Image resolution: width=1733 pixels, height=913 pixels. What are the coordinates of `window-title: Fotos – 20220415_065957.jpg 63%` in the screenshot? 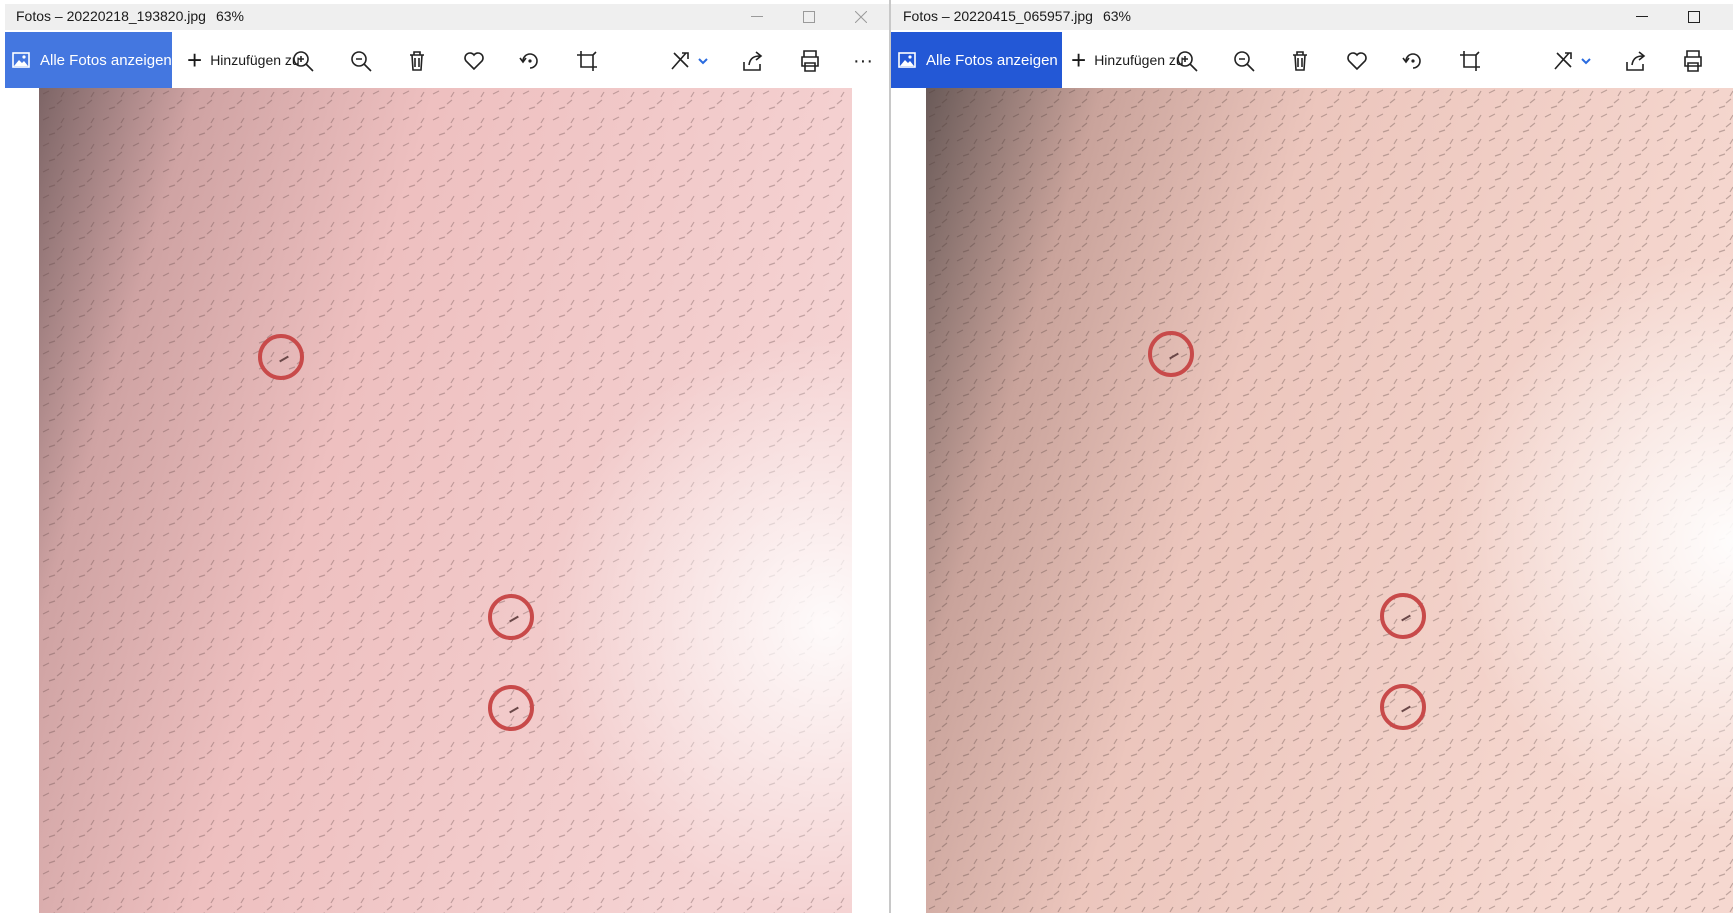 It's located at (1017, 16).